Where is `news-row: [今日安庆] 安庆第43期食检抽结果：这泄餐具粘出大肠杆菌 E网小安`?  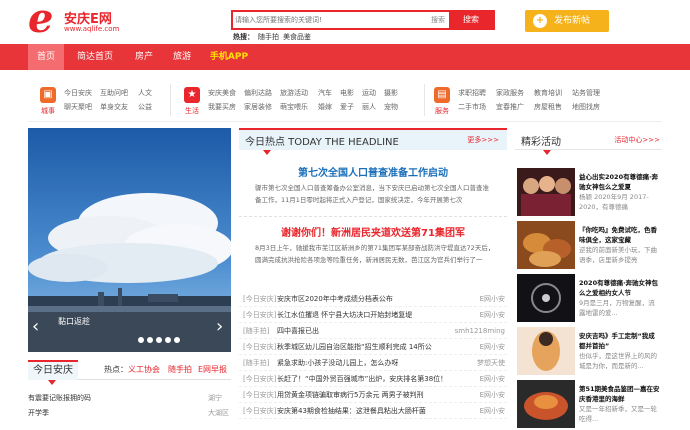 news-row: [今日安庆] 安庆第43期食检抽结果：这泄餐具粘出大肠杆菌 E网小安 is located at coordinates (373, 411).